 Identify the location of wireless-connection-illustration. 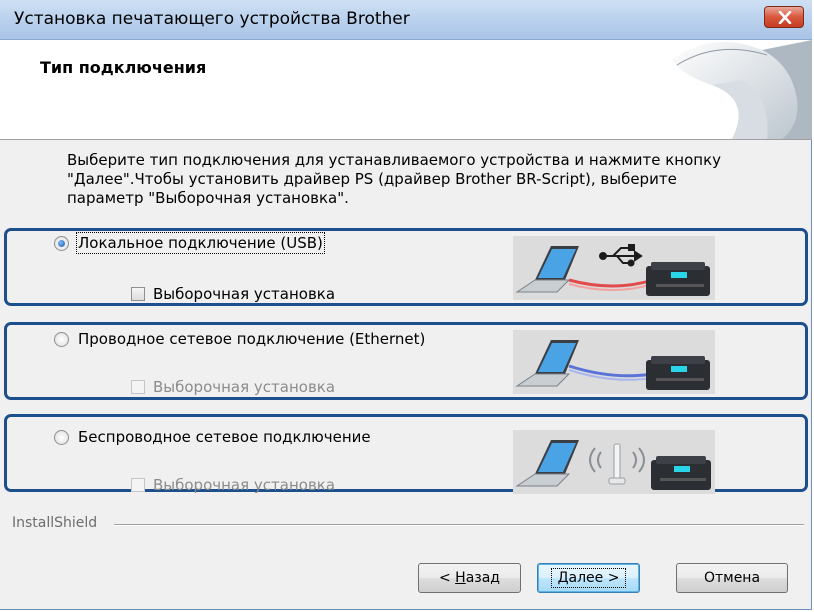
(614, 462).